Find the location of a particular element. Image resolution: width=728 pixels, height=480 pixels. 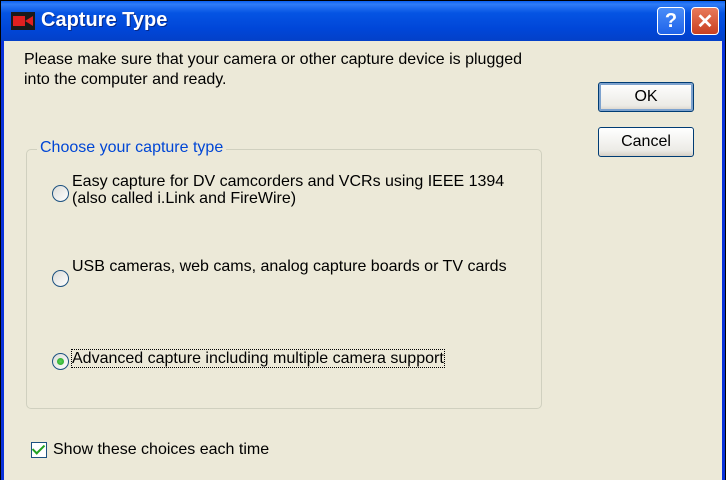

ok-button: OK is located at coordinates (646, 97).